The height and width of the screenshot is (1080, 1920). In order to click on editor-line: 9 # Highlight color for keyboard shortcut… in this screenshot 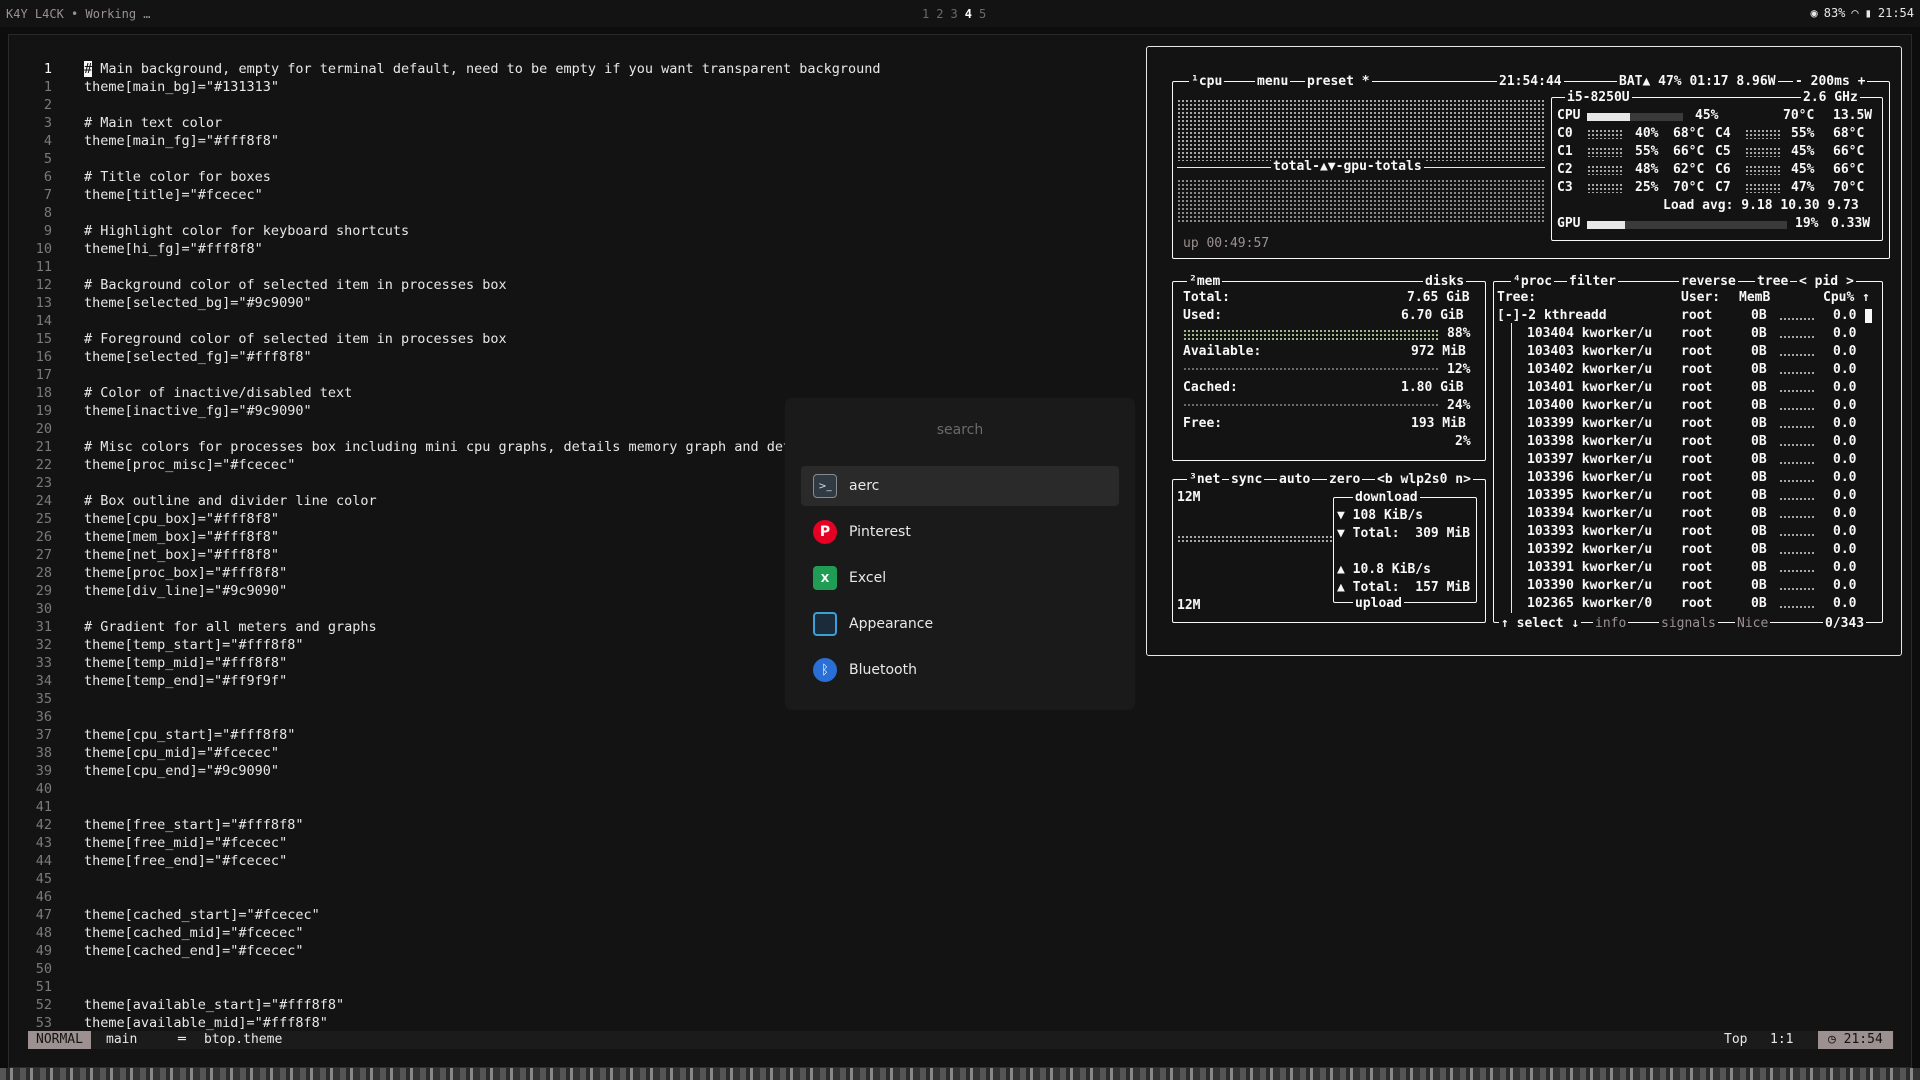, I will do `click(209, 231)`.